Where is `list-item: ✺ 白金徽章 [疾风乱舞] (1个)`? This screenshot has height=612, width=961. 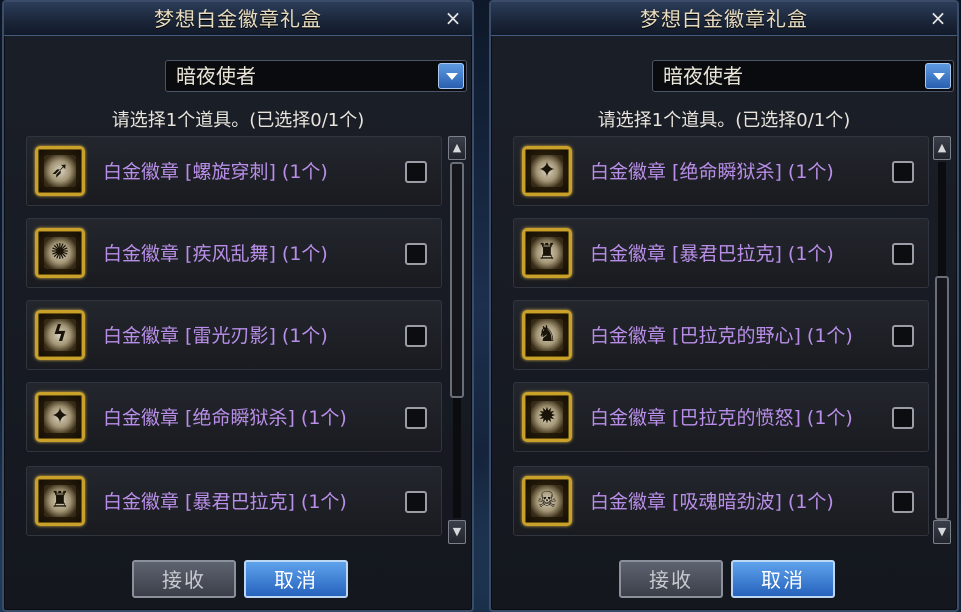 list-item: ✺ 白金徽章 [疾风乱舞] (1个) is located at coordinates (234, 253).